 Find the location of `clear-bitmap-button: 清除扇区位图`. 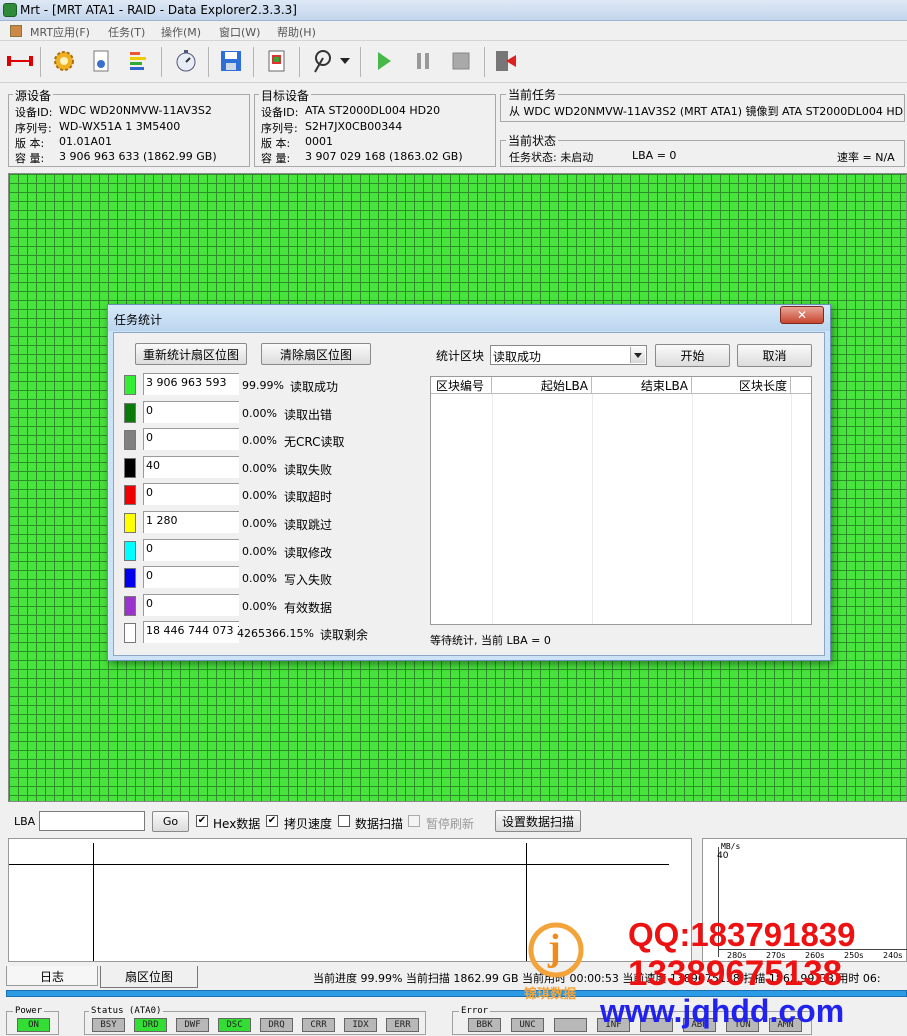

clear-bitmap-button: 清除扇区位图 is located at coordinates (316, 354).